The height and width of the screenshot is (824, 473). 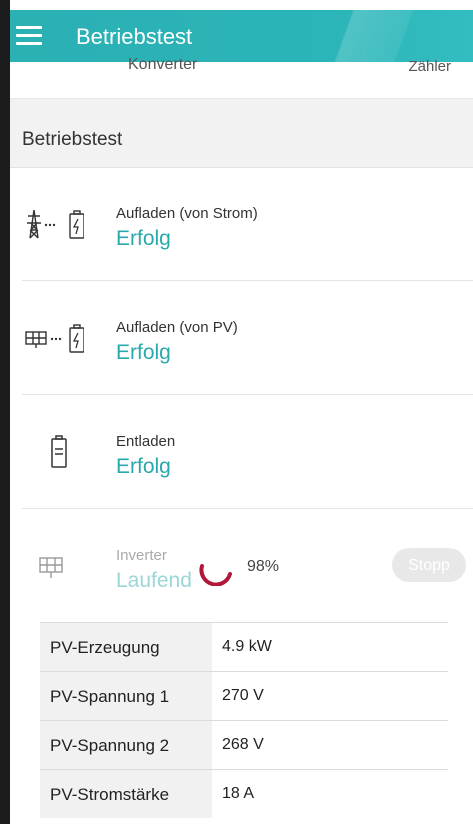 What do you see at coordinates (429, 66) in the screenshot?
I see `tab-zaehler: Zähler` at bounding box center [429, 66].